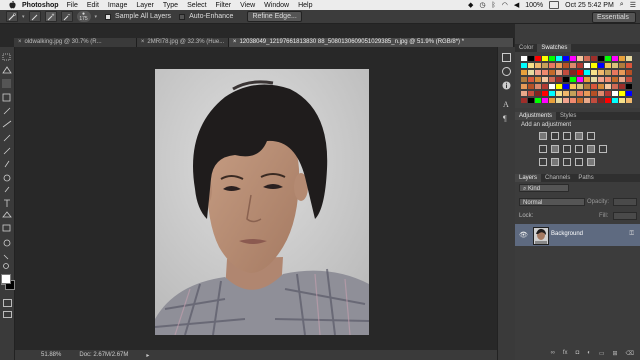  Describe the element at coordinates (145, 5) in the screenshot. I see `menu-layer: Layer` at that location.